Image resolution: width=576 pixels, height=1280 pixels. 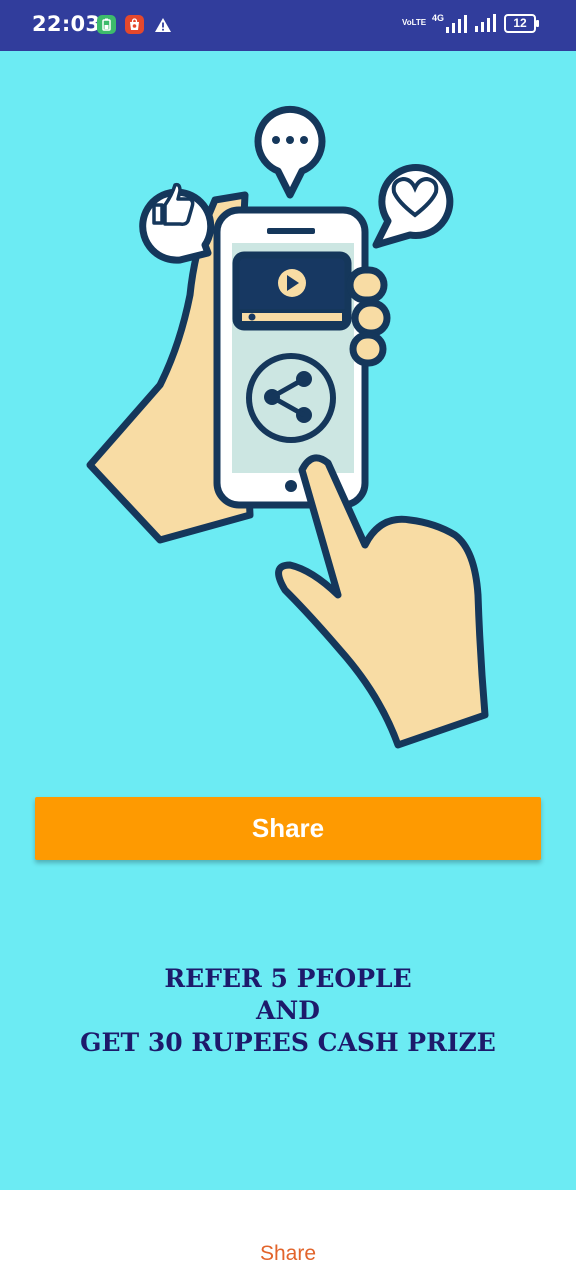 I want to click on promo-line-1: REFER 5 PEOPLE, so click(x=288, y=978).